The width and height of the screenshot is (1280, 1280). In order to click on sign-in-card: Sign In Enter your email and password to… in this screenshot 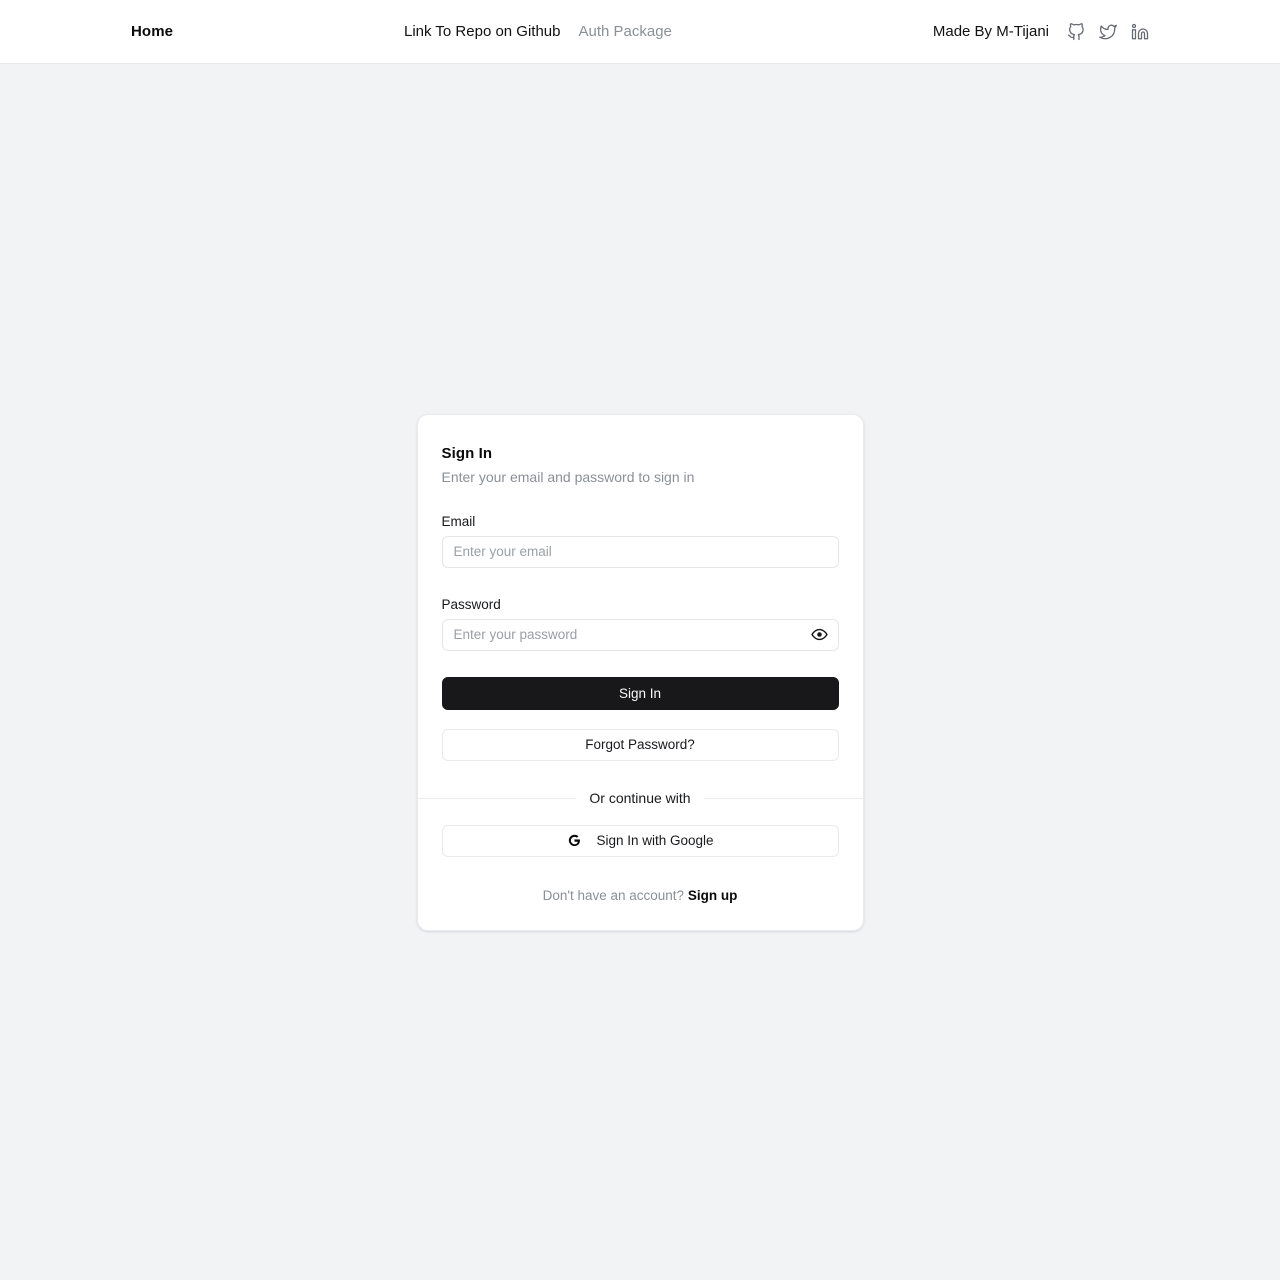, I will do `click(640, 672)`.